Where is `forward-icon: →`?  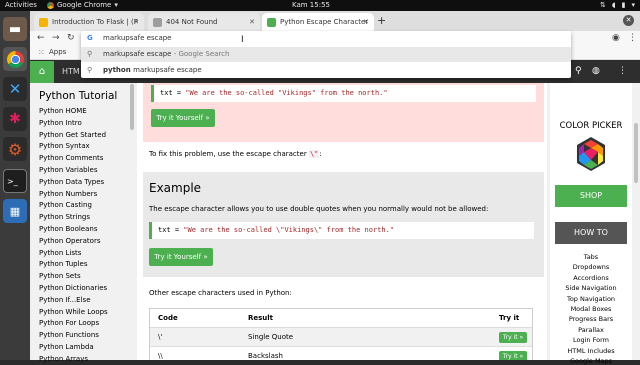
forward-icon: → is located at coordinates (56, 38).